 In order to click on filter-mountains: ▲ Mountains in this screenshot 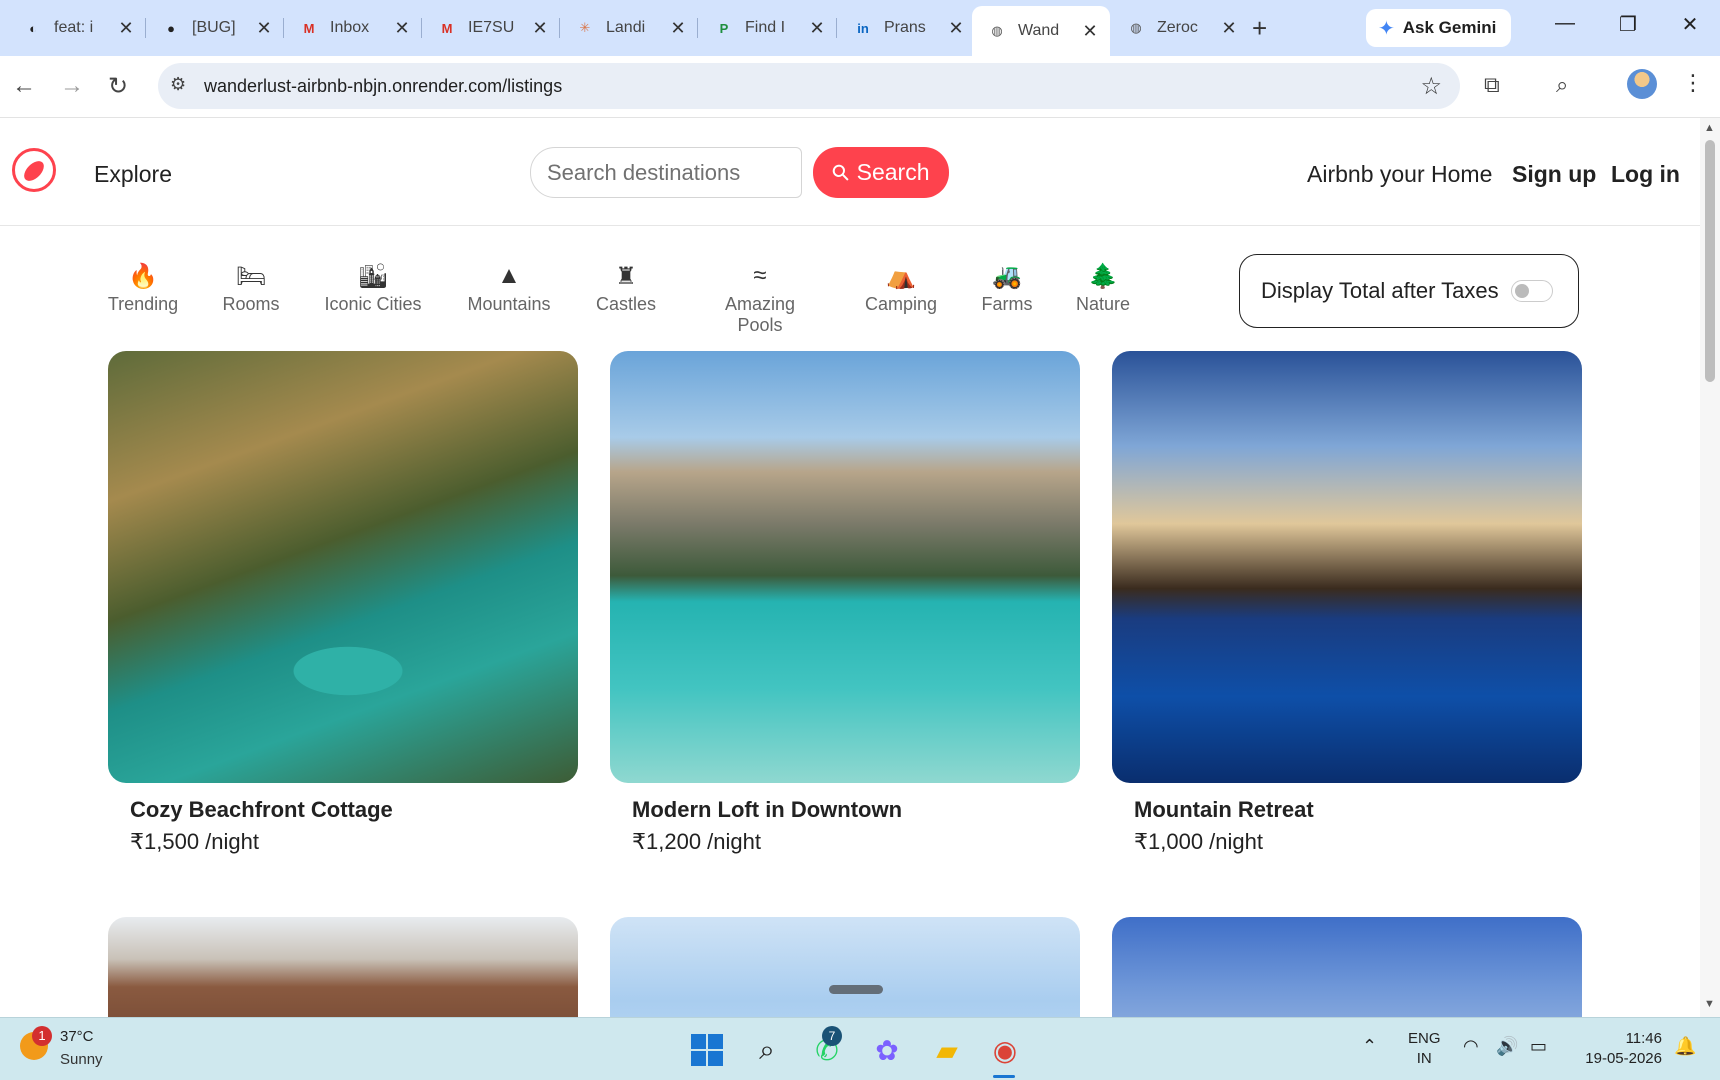, I will do `click(509, 288)`.